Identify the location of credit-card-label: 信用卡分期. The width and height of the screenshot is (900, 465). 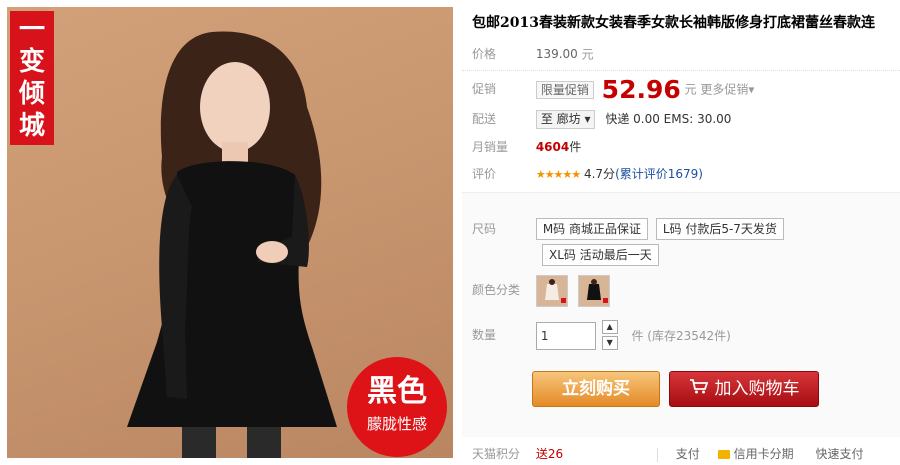
(763, 454).